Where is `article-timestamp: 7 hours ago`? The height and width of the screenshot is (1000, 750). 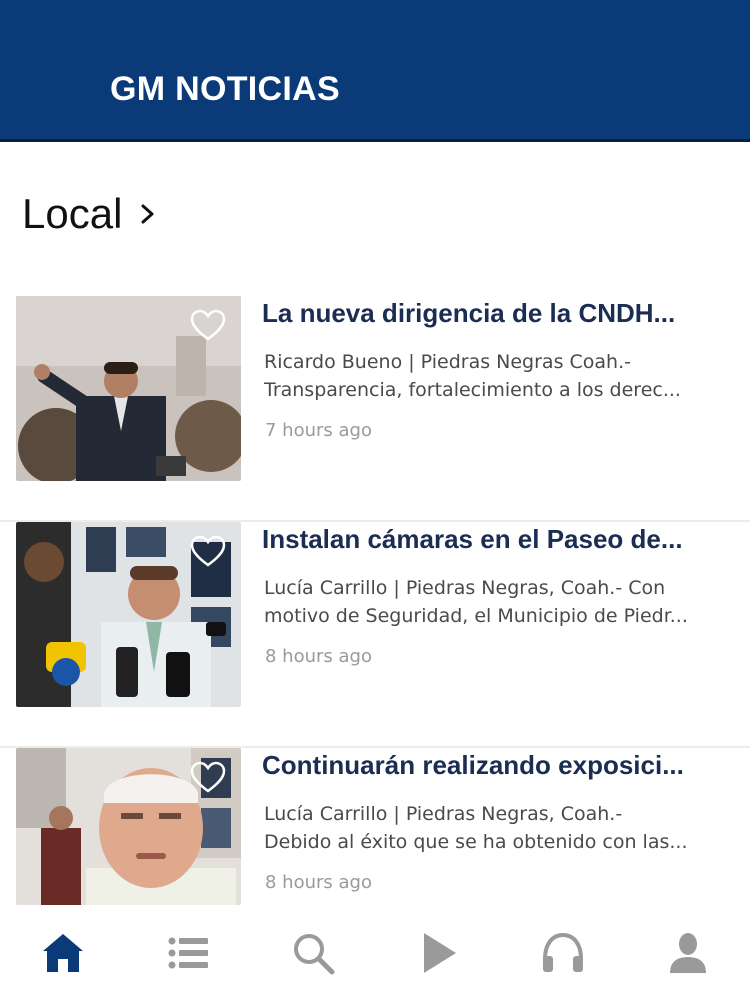
article-timestamp: 7 hours ago is located at coordinates (318, 430).